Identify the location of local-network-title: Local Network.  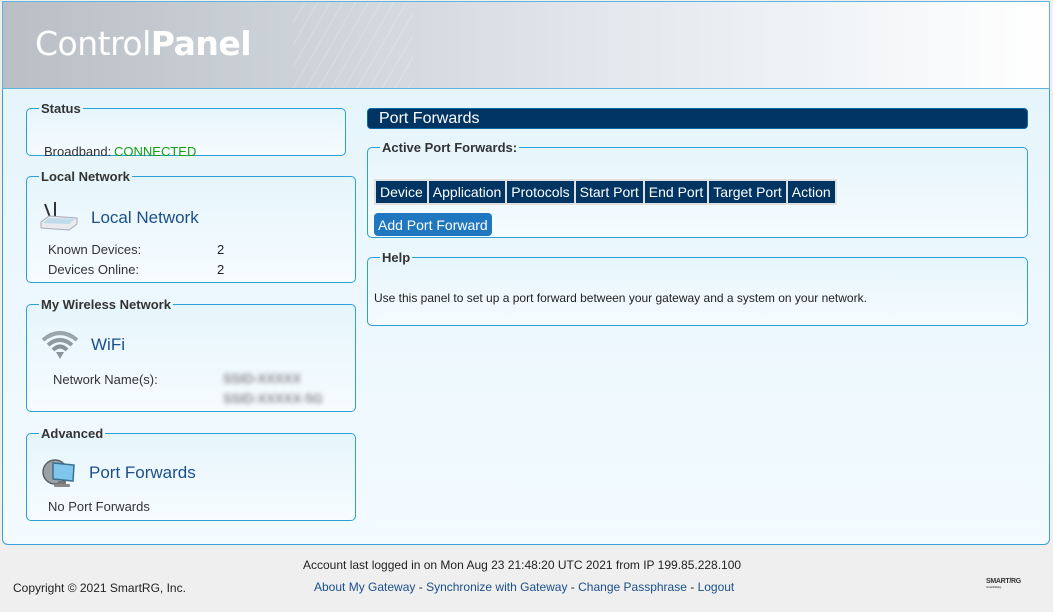
(145, 217).